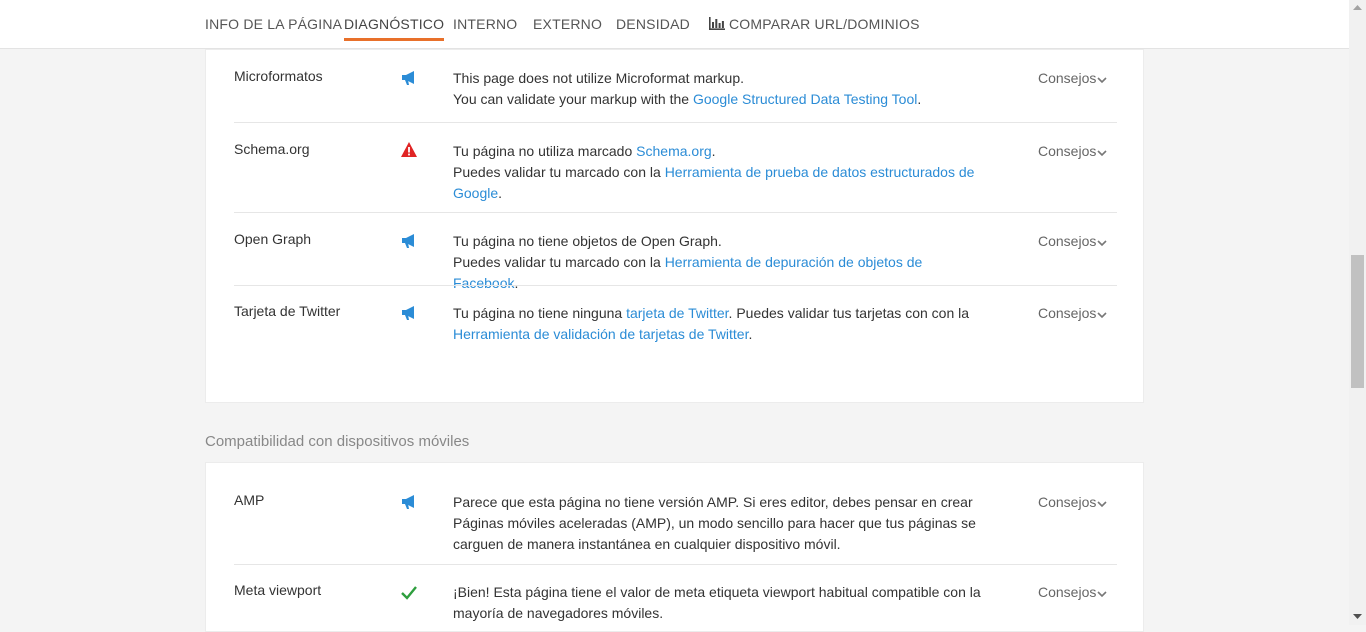 The width and height of the screenshot is (1366, 632). I want to click on tab-info-de-la-pagina: INFO DE LA PÁGINA, so click(273, 27).